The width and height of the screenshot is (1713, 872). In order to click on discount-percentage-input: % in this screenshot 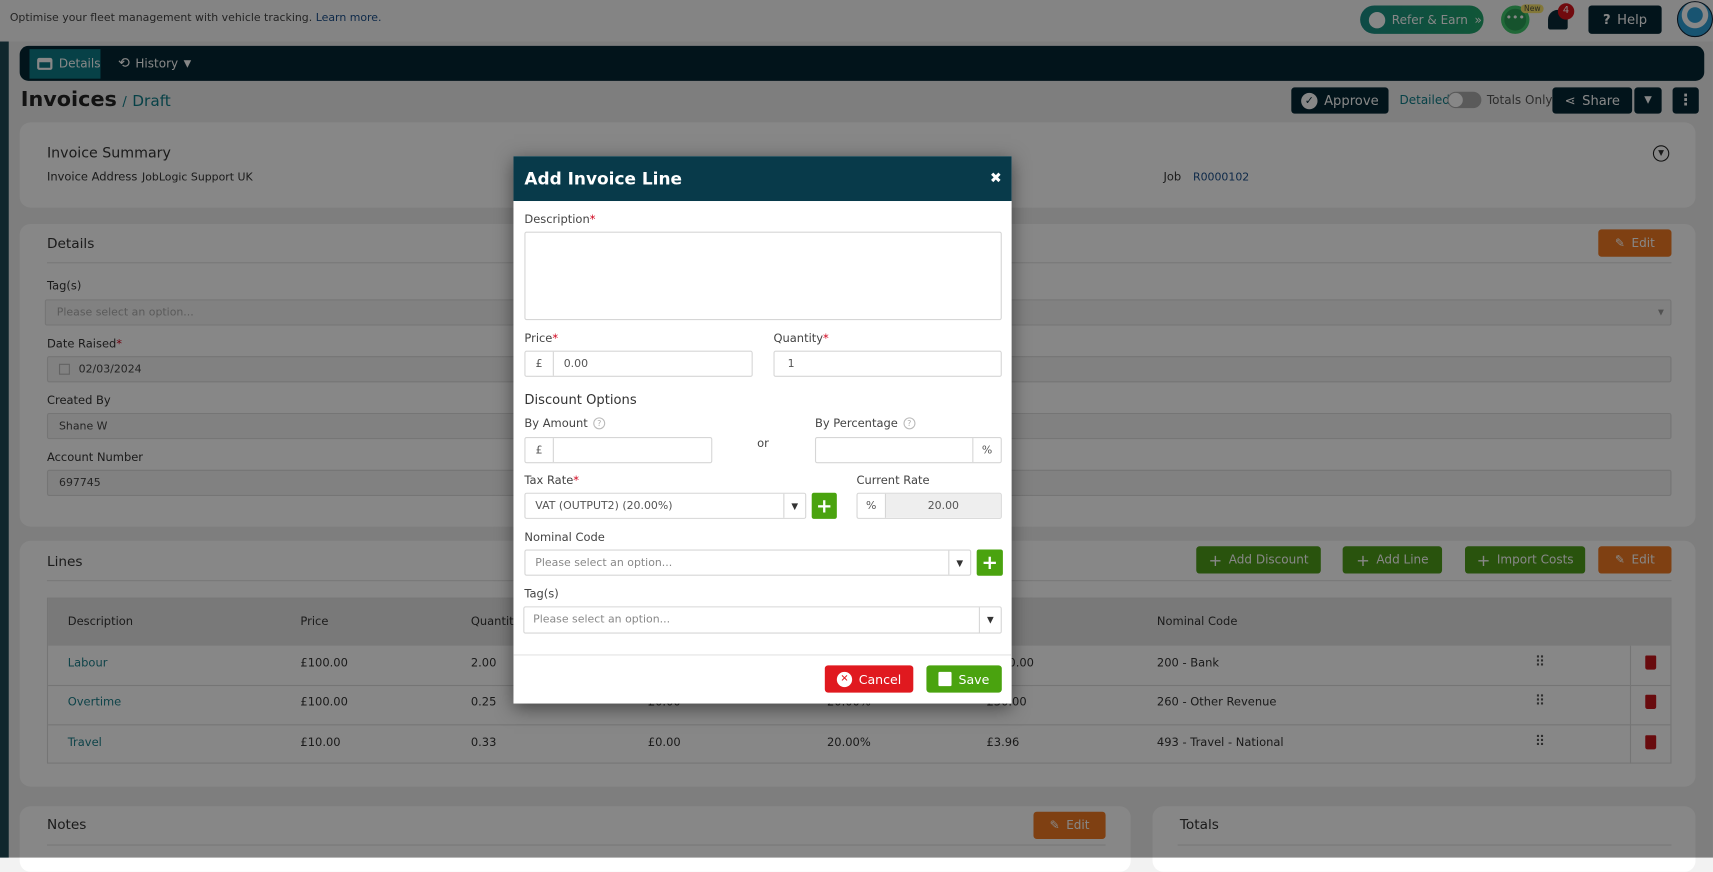, I will do `click(908, 450)`.